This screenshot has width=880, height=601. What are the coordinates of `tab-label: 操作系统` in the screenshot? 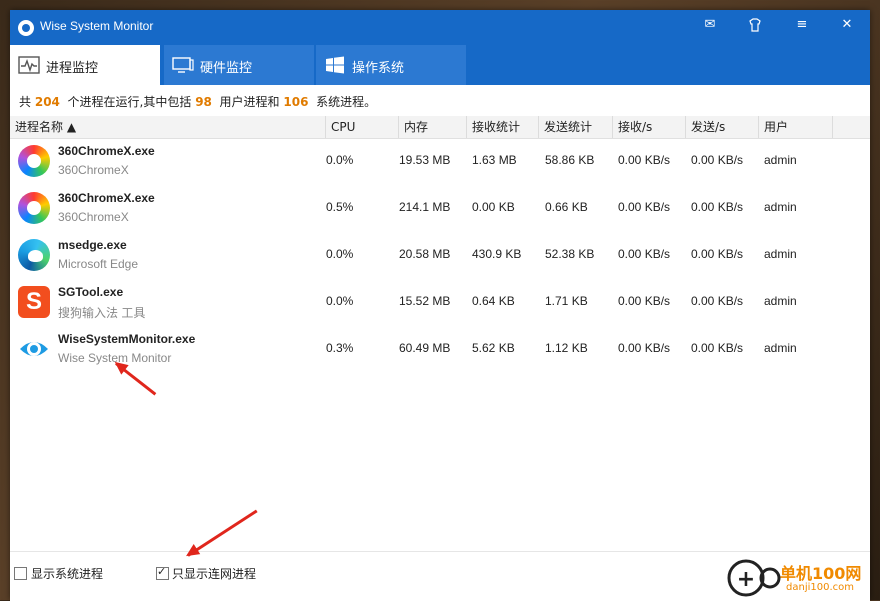 It's located at (378, 68).